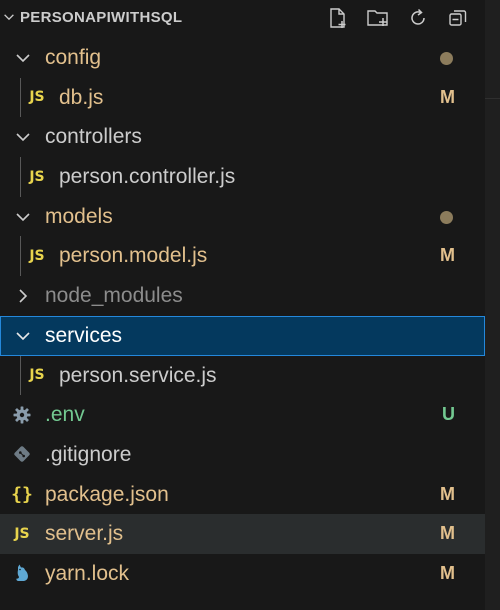 The image size is (500, 610). Describe the element at coordinates (133, 256) in the screenshot. I see `file-label: person.model.js` at that location.